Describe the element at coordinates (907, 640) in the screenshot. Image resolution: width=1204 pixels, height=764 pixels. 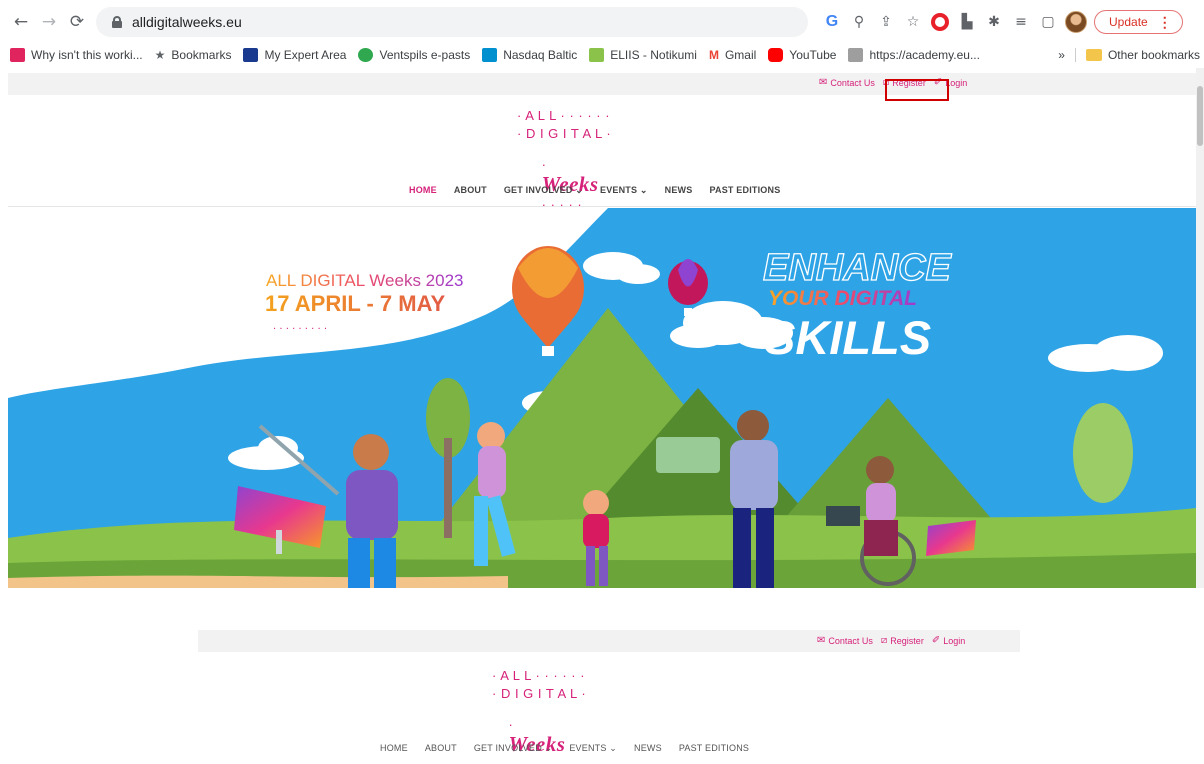
I see `register-label: Register` at that location.